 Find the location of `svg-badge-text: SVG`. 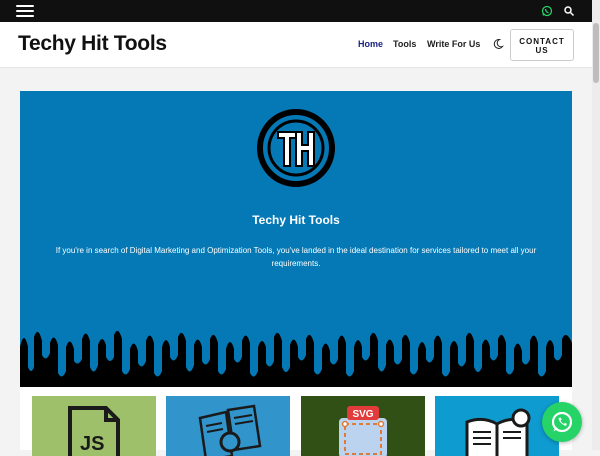

svg-badge-text: SVG is located at coordinates (362, 414).